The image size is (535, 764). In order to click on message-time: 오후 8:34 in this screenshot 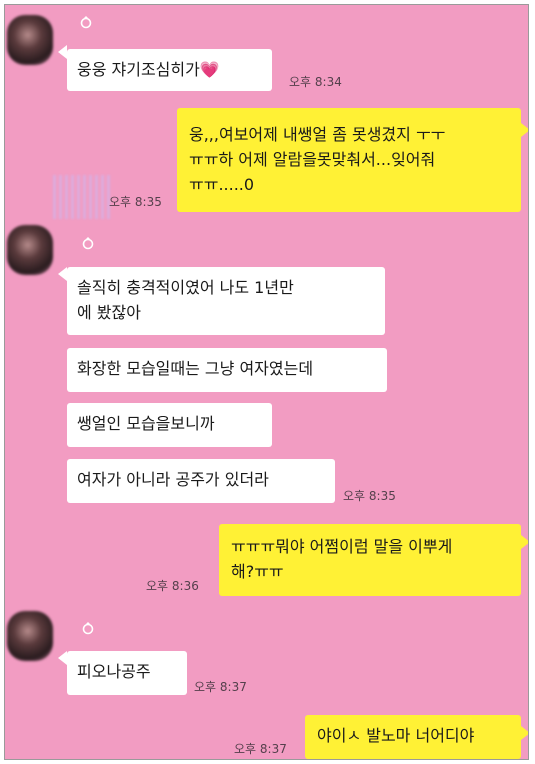, I will do `click(315, 82)`.